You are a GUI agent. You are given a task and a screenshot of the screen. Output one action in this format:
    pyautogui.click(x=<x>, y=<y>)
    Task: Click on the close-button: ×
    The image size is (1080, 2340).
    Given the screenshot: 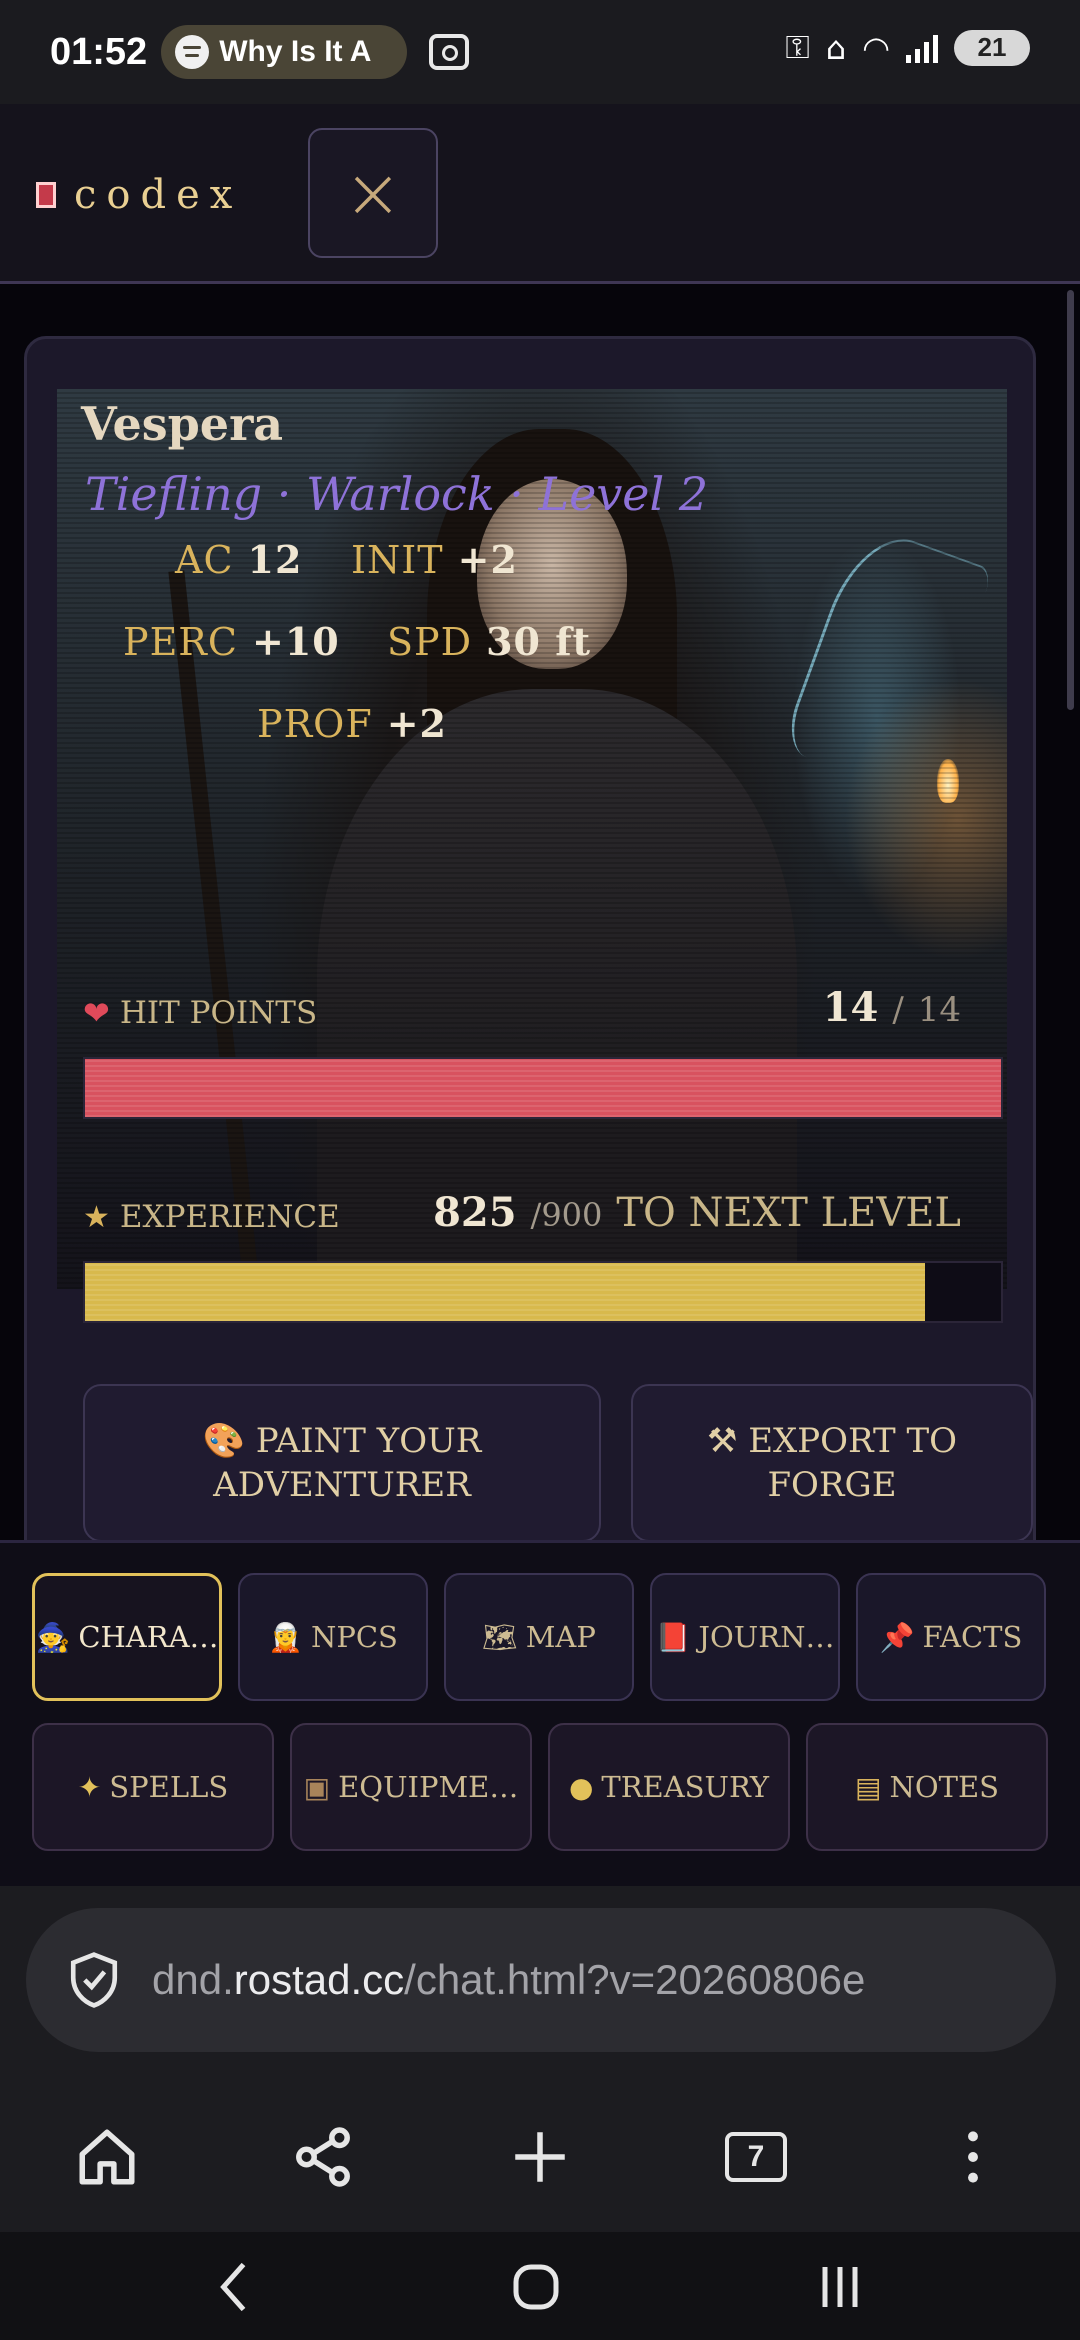 What is the action you would take?
    pyautogui.click(x=373, y=193)
    